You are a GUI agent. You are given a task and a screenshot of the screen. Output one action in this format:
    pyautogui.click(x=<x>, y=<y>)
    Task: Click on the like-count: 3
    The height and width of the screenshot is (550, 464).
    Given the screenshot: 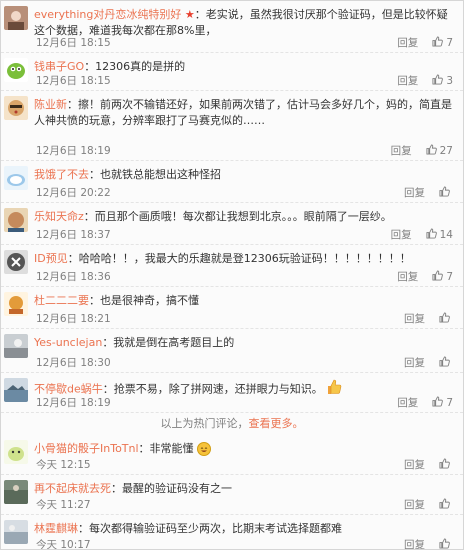 What is the action you would take?
    pyautogui.click(x=449, y=81)
    